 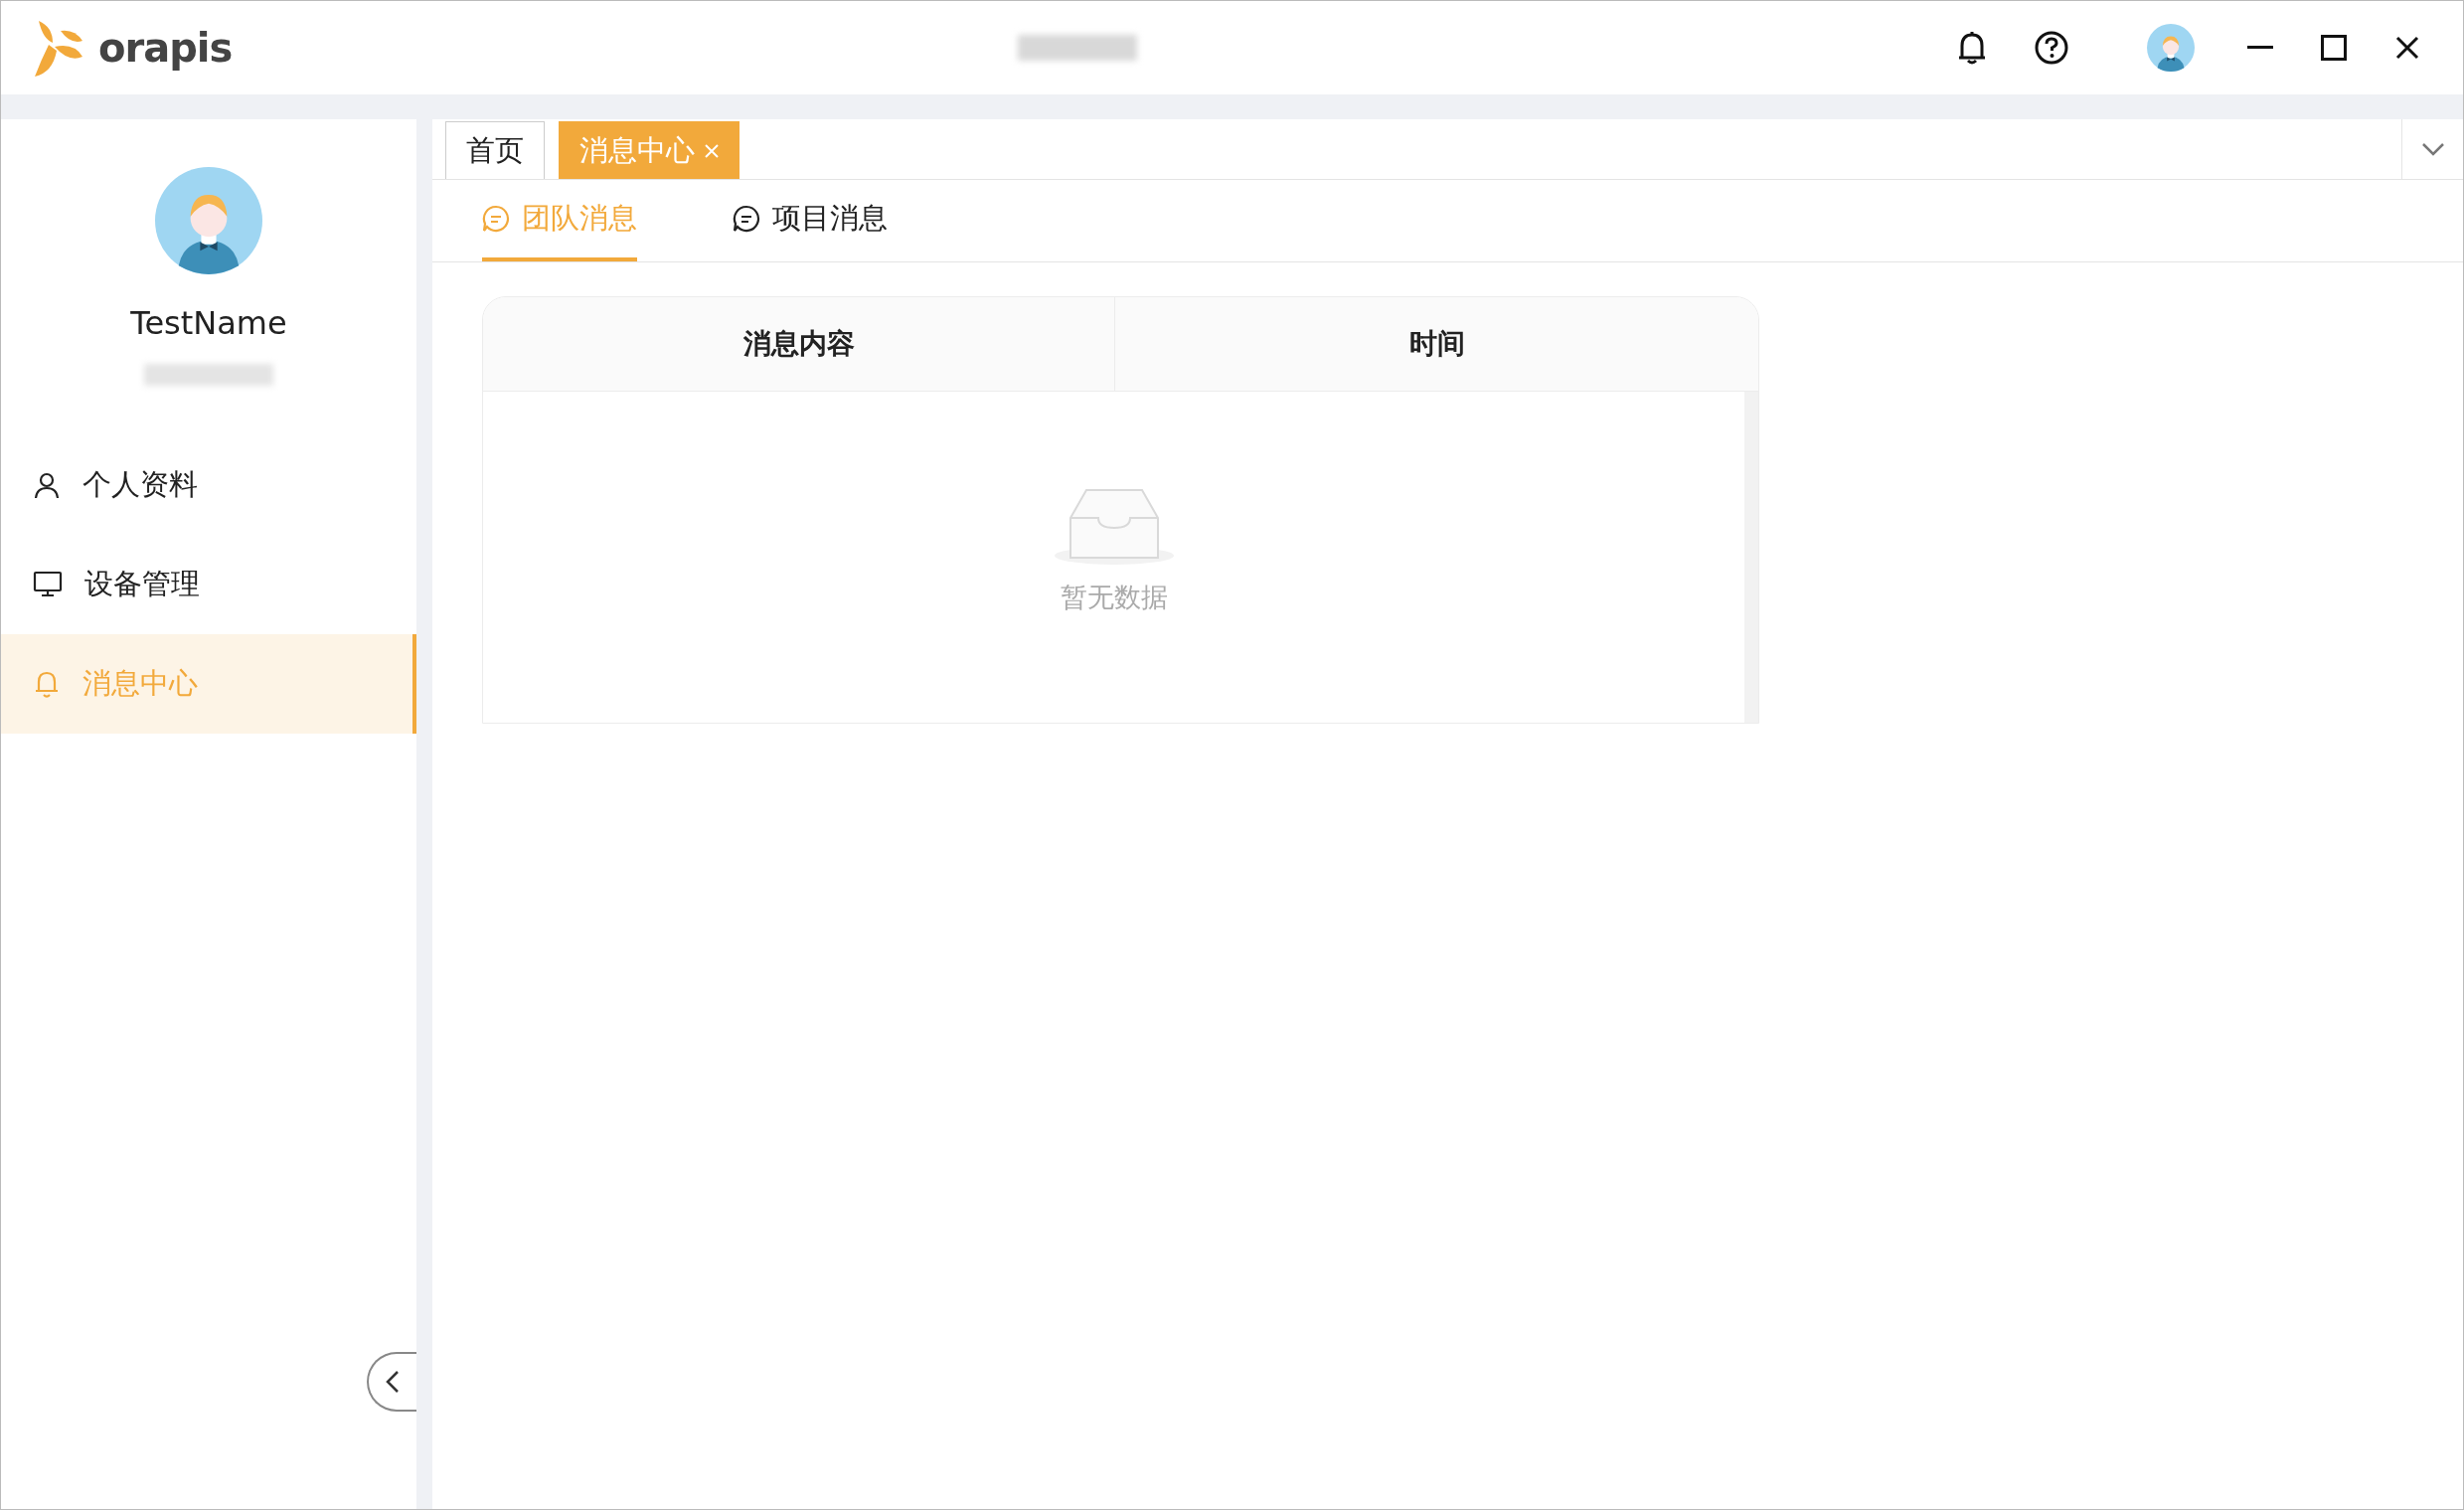 What do you see at coordinates (209, 323) in the screenshot?
I see `user-name: TestName` at bounding box center [209, 323].